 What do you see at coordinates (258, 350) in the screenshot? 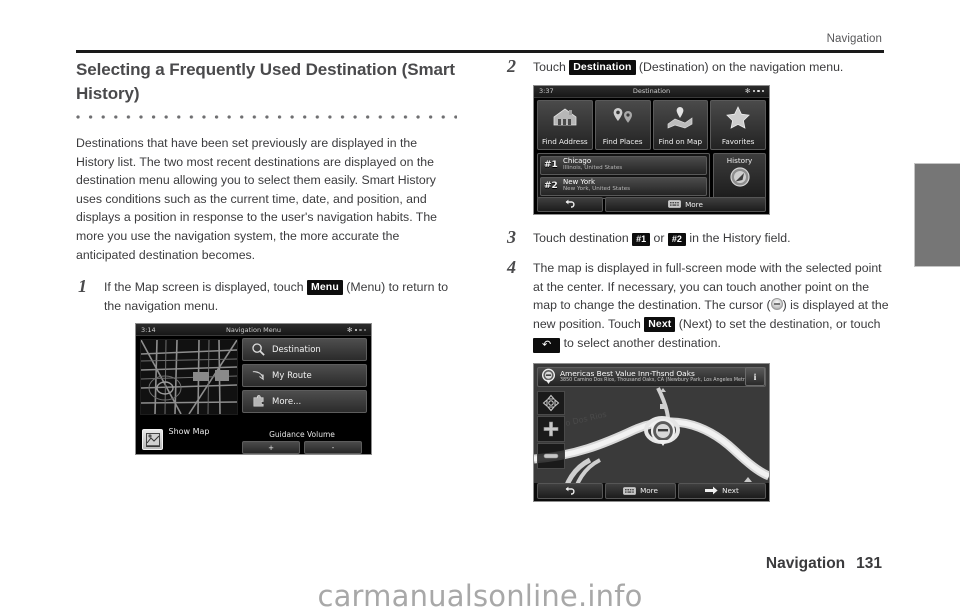
I see `magnifier-icon` at bounding box center [258, 350].